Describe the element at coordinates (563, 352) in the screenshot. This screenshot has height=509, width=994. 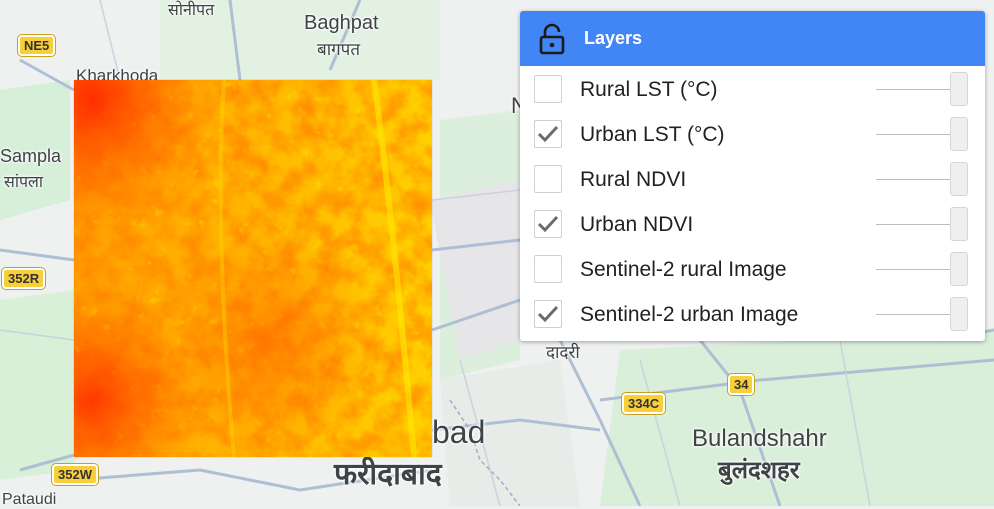
I see `place-dadri-hi: दादरी` at that location.